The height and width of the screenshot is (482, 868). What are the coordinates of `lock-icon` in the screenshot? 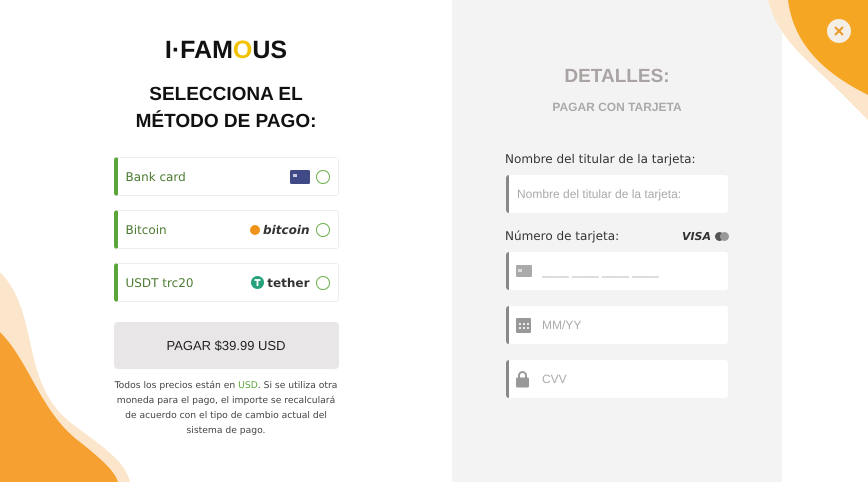 It's located at (522, 379).